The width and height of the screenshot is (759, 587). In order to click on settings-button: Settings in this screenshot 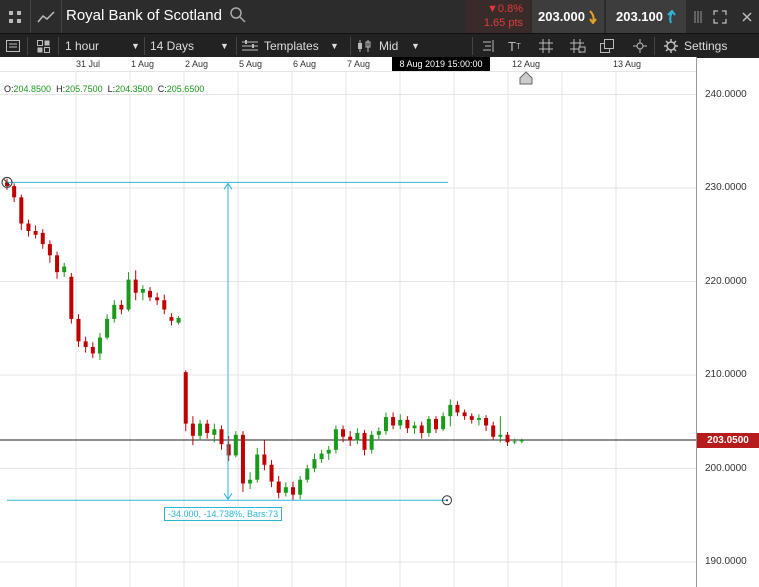, I will do `click(695, 46)`.